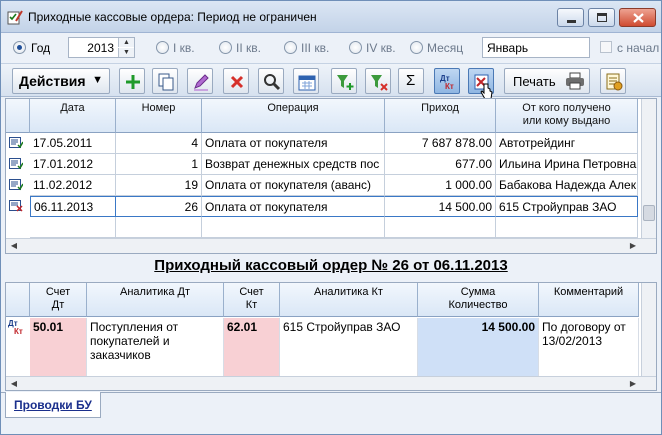  What do you see at coordinates (165, 81) in the screenshot?
I see `copy-button` at bounding box center [165, 81].